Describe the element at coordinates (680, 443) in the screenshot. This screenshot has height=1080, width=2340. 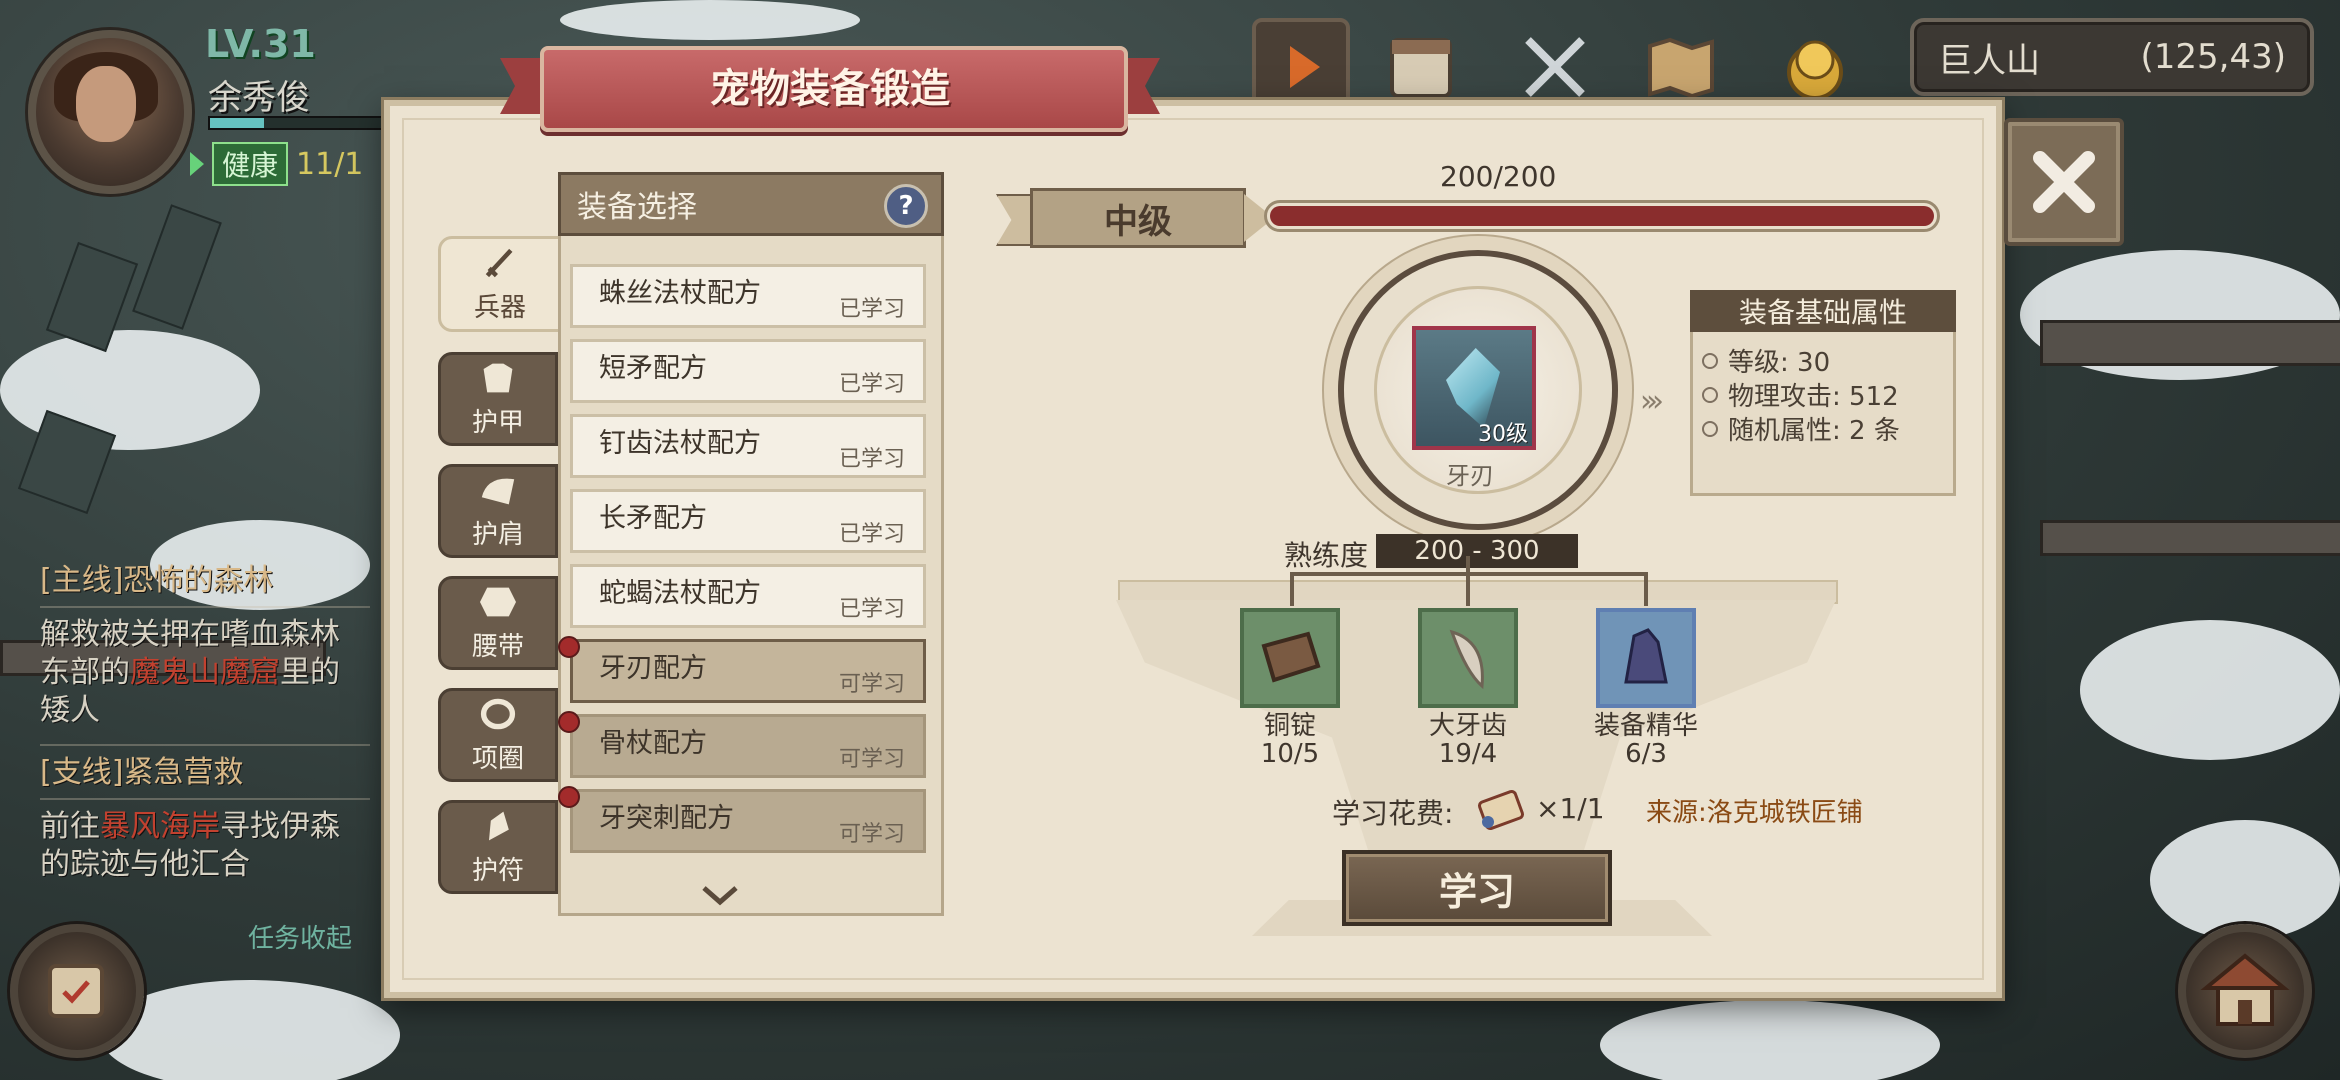
I see `recipe-name: 钉齿法杖配方` at that location.